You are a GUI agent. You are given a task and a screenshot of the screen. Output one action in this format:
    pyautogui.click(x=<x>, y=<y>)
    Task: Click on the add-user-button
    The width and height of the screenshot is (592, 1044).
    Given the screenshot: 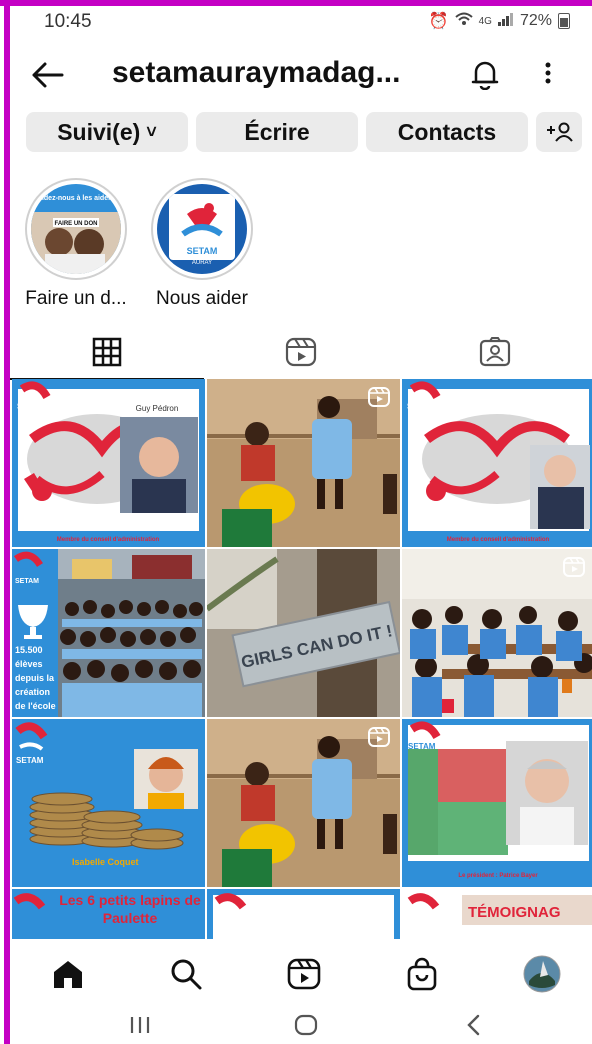 What is the action you would take?
    pyautogui.click(x=559, y=132)
    